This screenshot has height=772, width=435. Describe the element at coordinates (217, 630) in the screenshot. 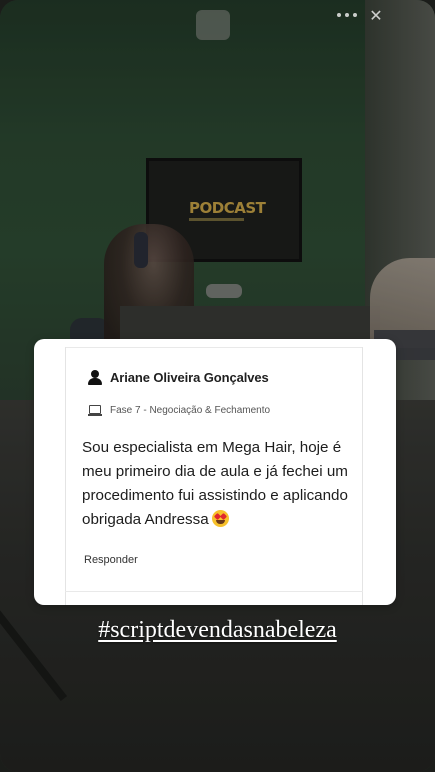

I see `hashtag-sticker: #scriptdevendasnabeleza` at that location.